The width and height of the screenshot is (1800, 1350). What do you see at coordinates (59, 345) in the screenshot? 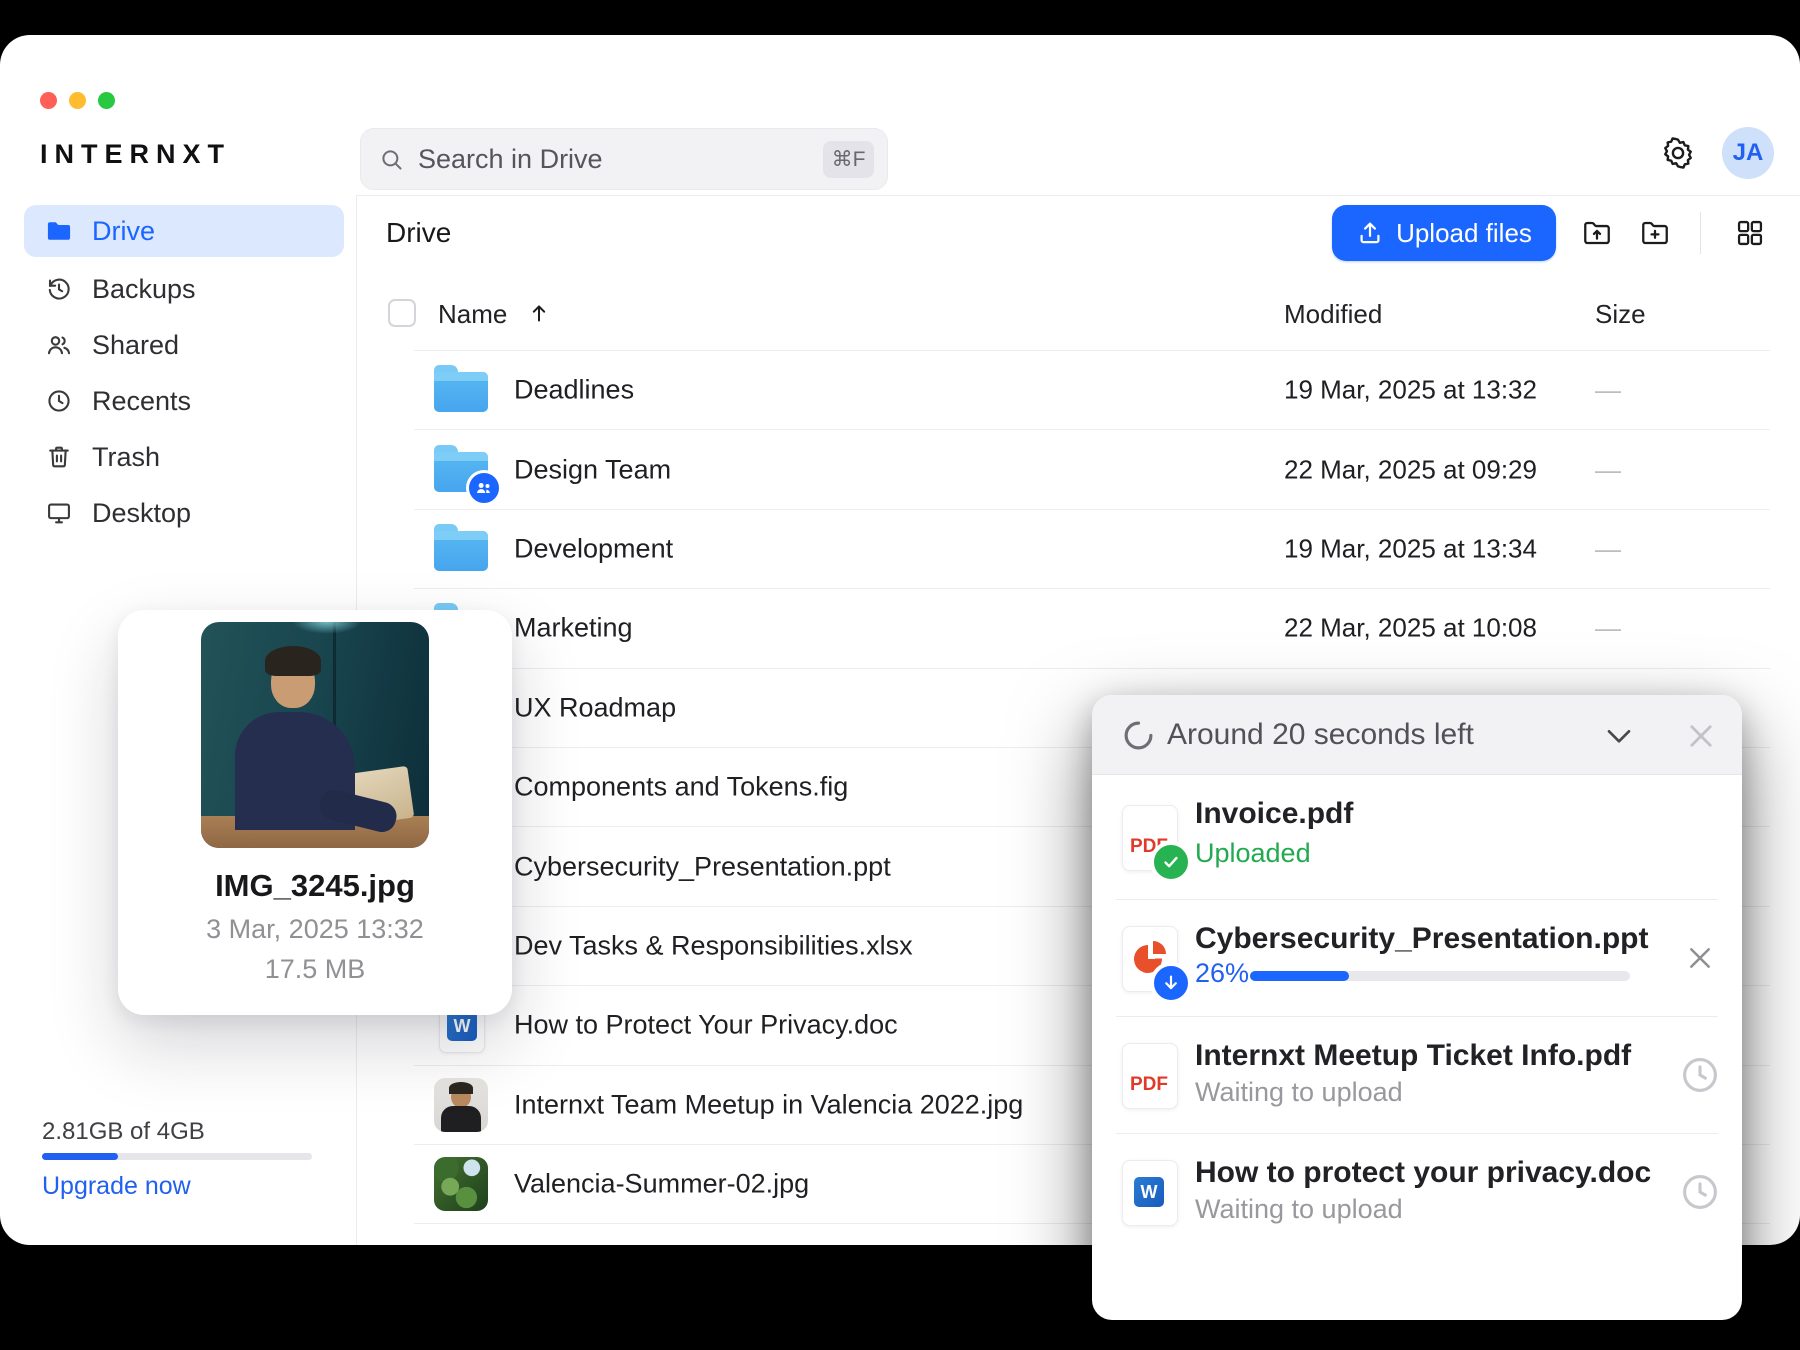
I see `shared-users-icon` at bounding box center [59, 345].